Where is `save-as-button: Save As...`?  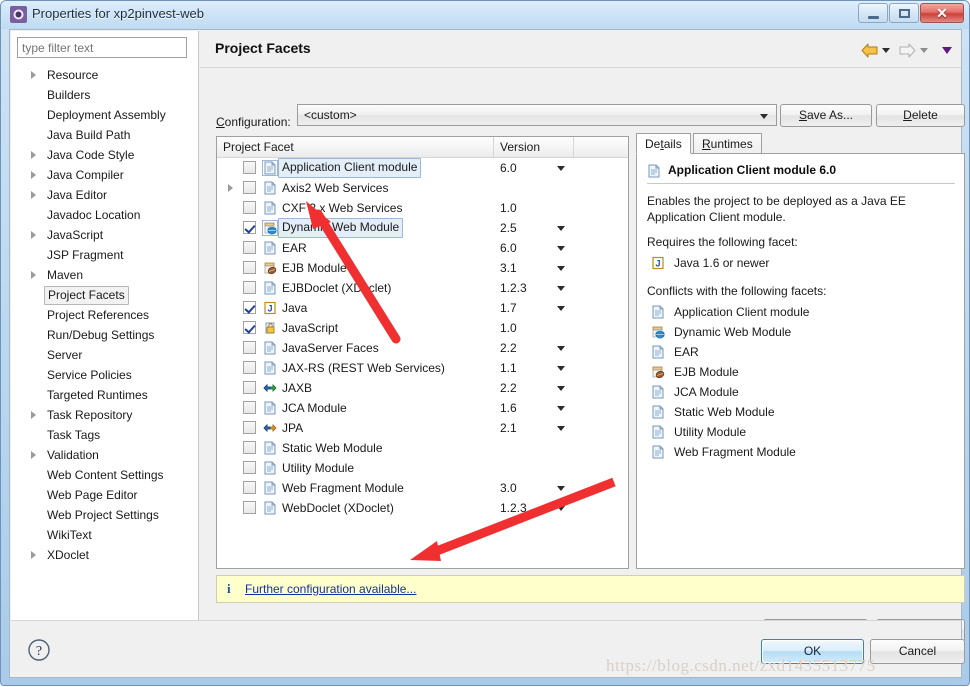 save-as-button: Save As... is located at coordinates (826, 115).